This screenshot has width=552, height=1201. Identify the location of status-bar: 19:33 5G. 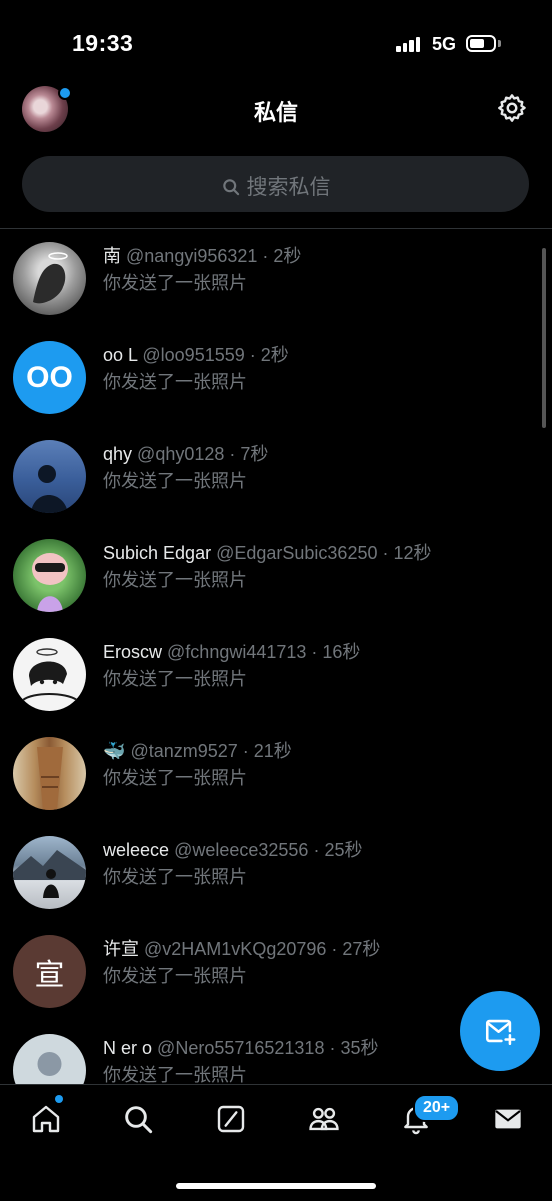
(276, 44).